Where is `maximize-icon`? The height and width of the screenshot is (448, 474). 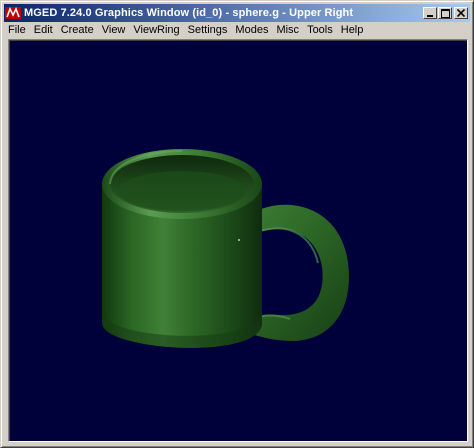 maximize-icon is located at coordinates (445, 13).